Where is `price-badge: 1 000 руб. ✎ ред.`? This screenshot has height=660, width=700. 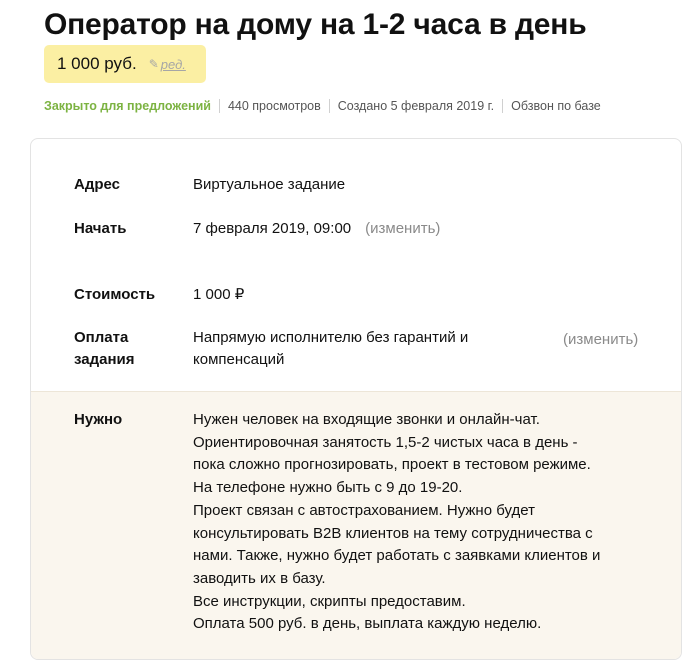
price-badge: 1 000 руб. ✎ ред. is located at coordinates (125, 64).